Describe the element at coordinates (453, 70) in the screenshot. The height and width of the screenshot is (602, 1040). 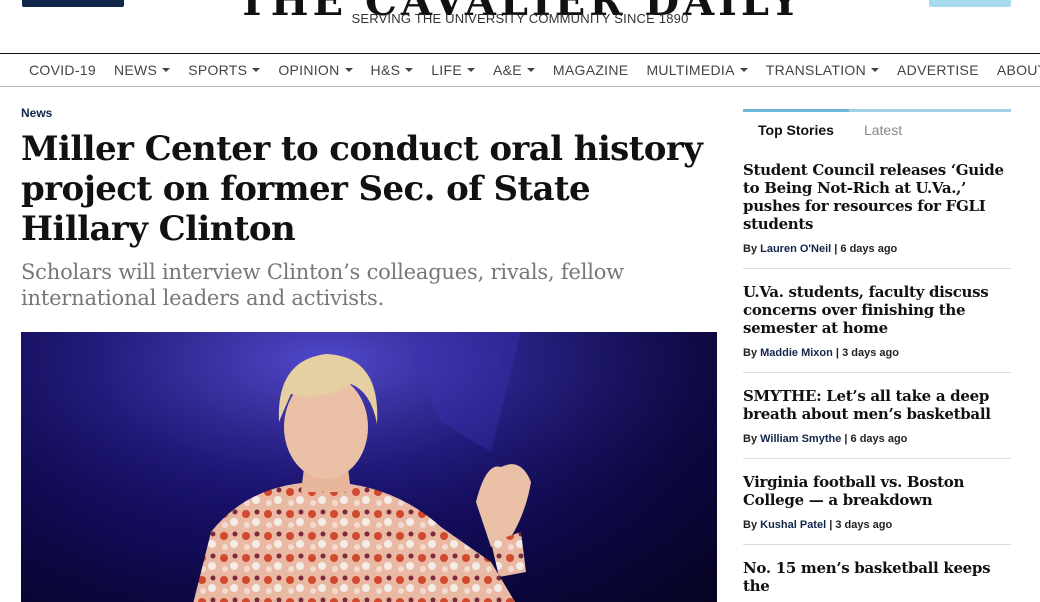
I see `nav-item-life: LIFE` at that location.